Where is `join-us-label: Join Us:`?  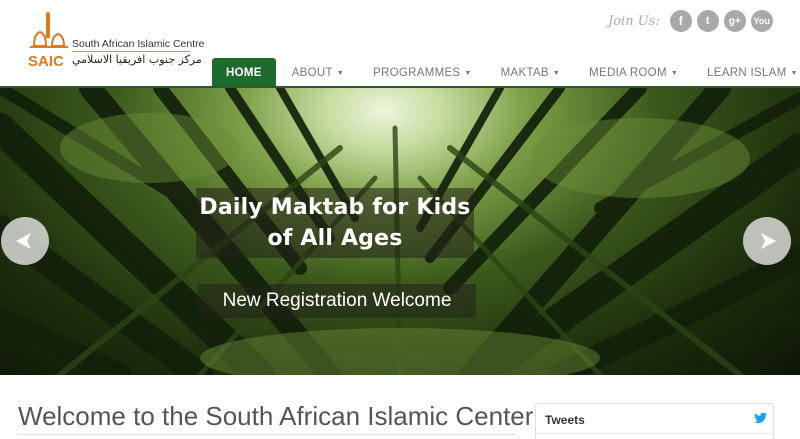 join-us-label: Join Us: is located at coordinates (634, 21).